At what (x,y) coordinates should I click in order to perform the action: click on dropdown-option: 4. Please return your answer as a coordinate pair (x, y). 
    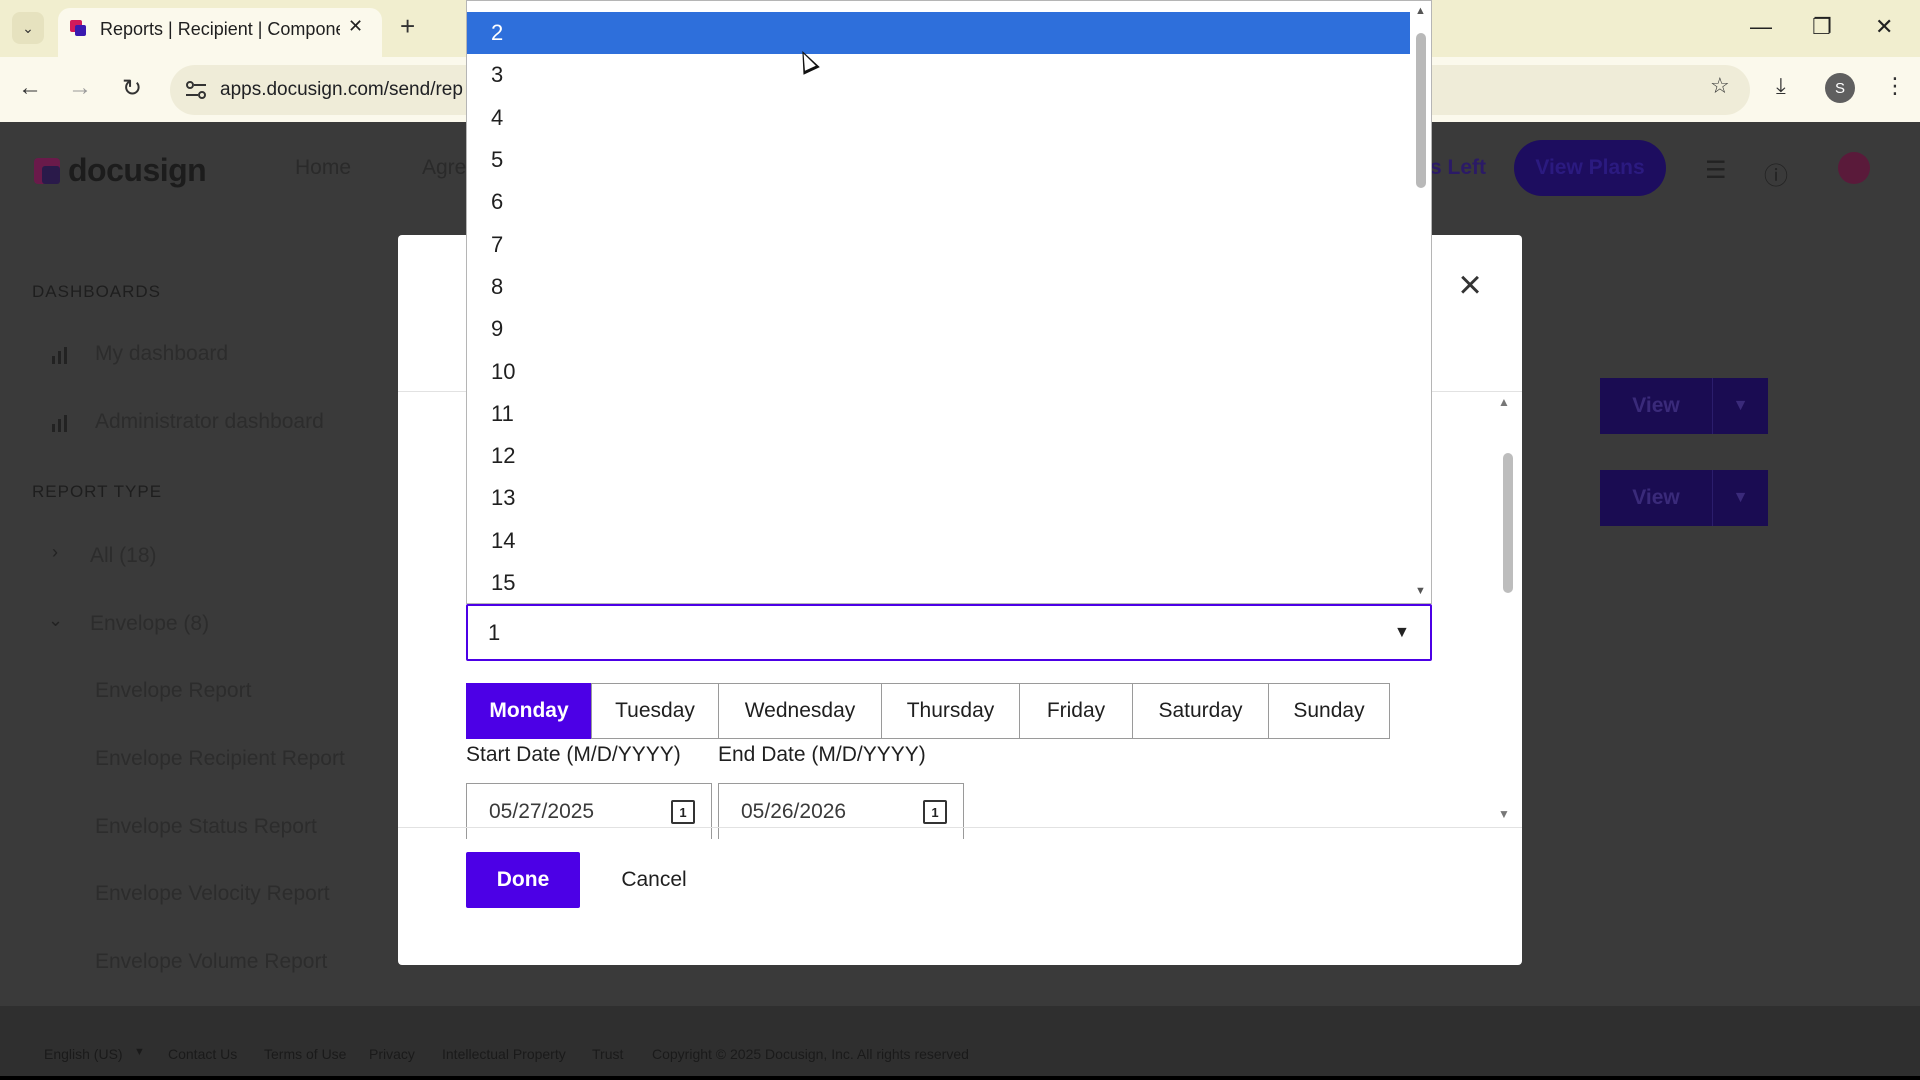
    Looking at the image, I should click on (938, 118).